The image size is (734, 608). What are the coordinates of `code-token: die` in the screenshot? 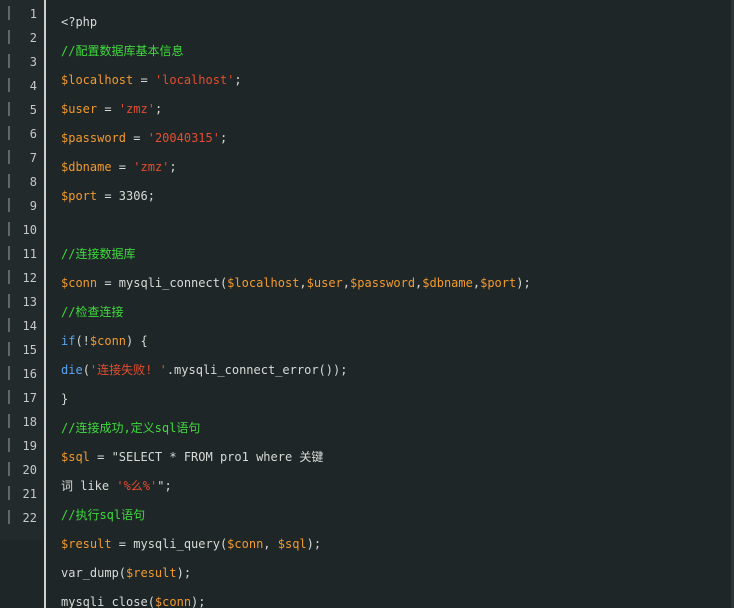 It's located at (72, 370).